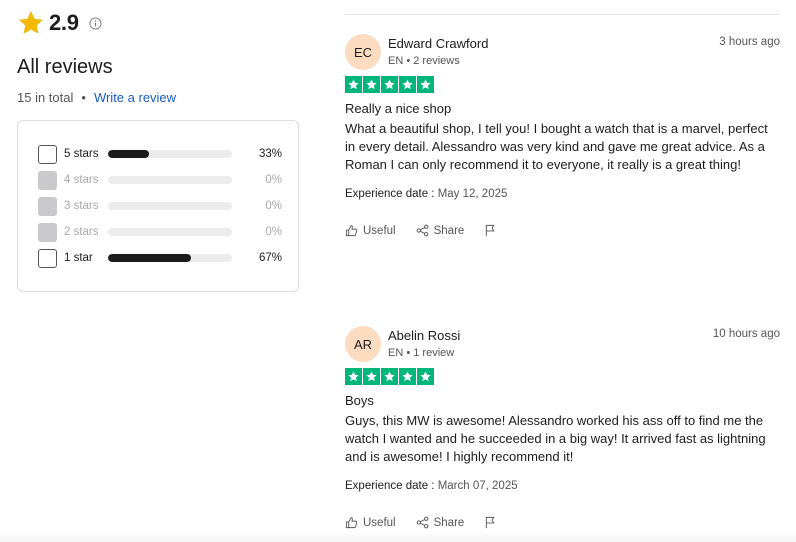 Image resolution: width=796 pixels, height=542 pixels. What do you see at coordinates (135, 97) in the screenshot?
I see `write-review-link: Write a review` at bounding box center [135, 97].